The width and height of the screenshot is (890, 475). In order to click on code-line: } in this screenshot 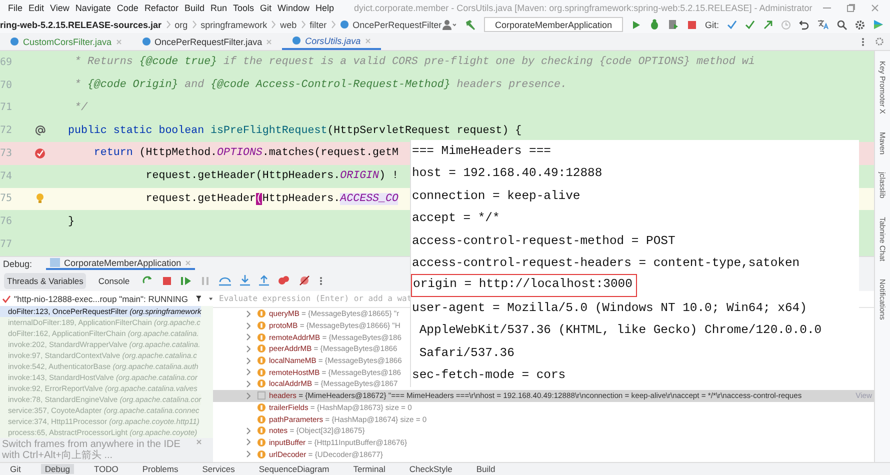, I will do `click(71, 222)`.